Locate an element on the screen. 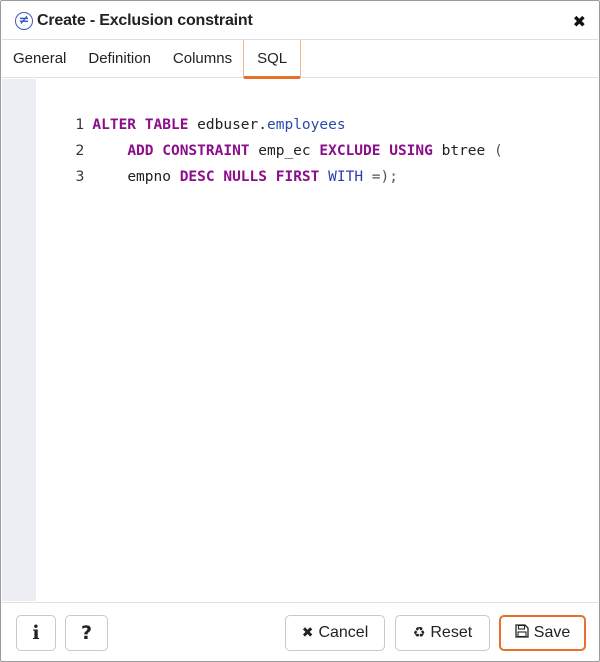 The height and width of the screenshot is (662, 600). save-label: Save is located at coordinates (552, 632).